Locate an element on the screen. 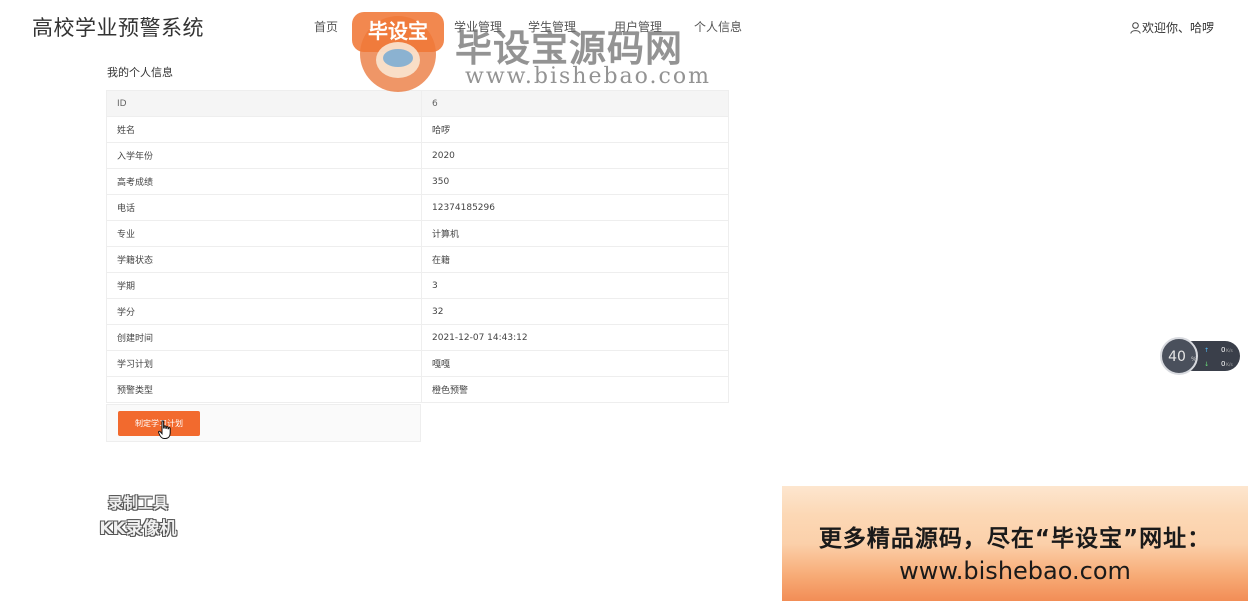 Image resolution: width=1248 pixels, height=601 pixels. network-speed-widget: 40 % ↑ ↓ 0 K/s 0 K/s is located at coordinates (1201, 356).